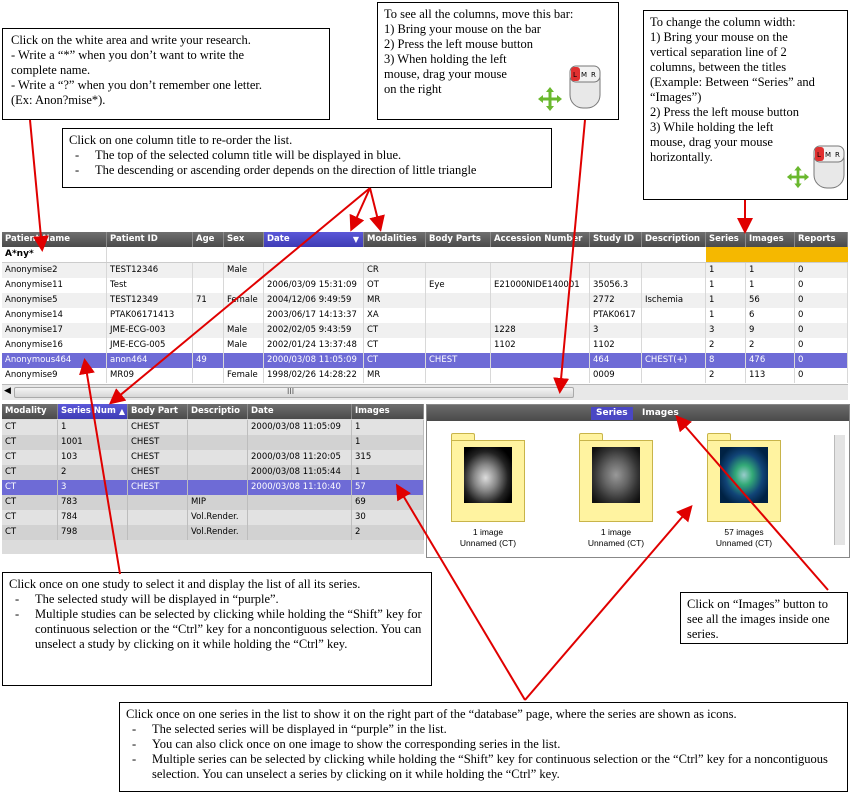 The image size is (850, 796). Describe the element at coordinates (213, 532) in the screenshot. I see `series-row: CT 798 Vol.Render. 2` at that location.